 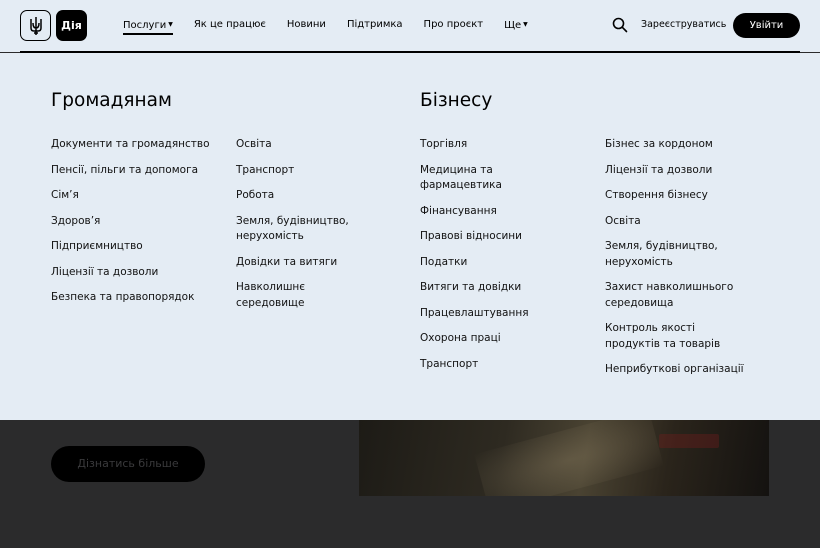 I want to click on menu-link: Охорона праці, so click(x=485, y=339).